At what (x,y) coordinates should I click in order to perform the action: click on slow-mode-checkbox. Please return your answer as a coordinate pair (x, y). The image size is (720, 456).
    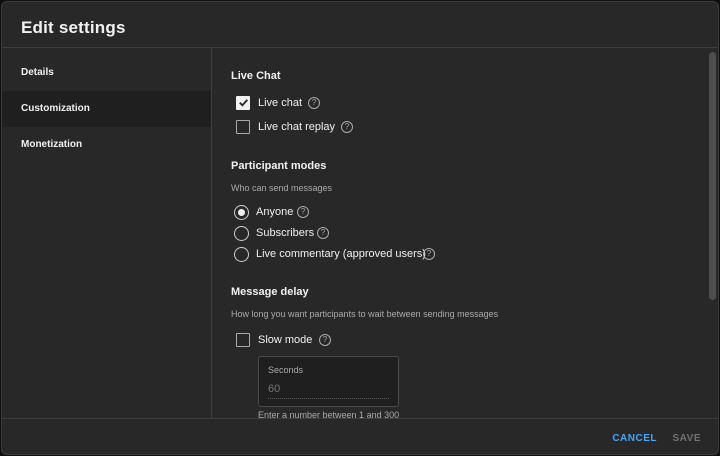
    Looking at the image, I should click on (243, 340).